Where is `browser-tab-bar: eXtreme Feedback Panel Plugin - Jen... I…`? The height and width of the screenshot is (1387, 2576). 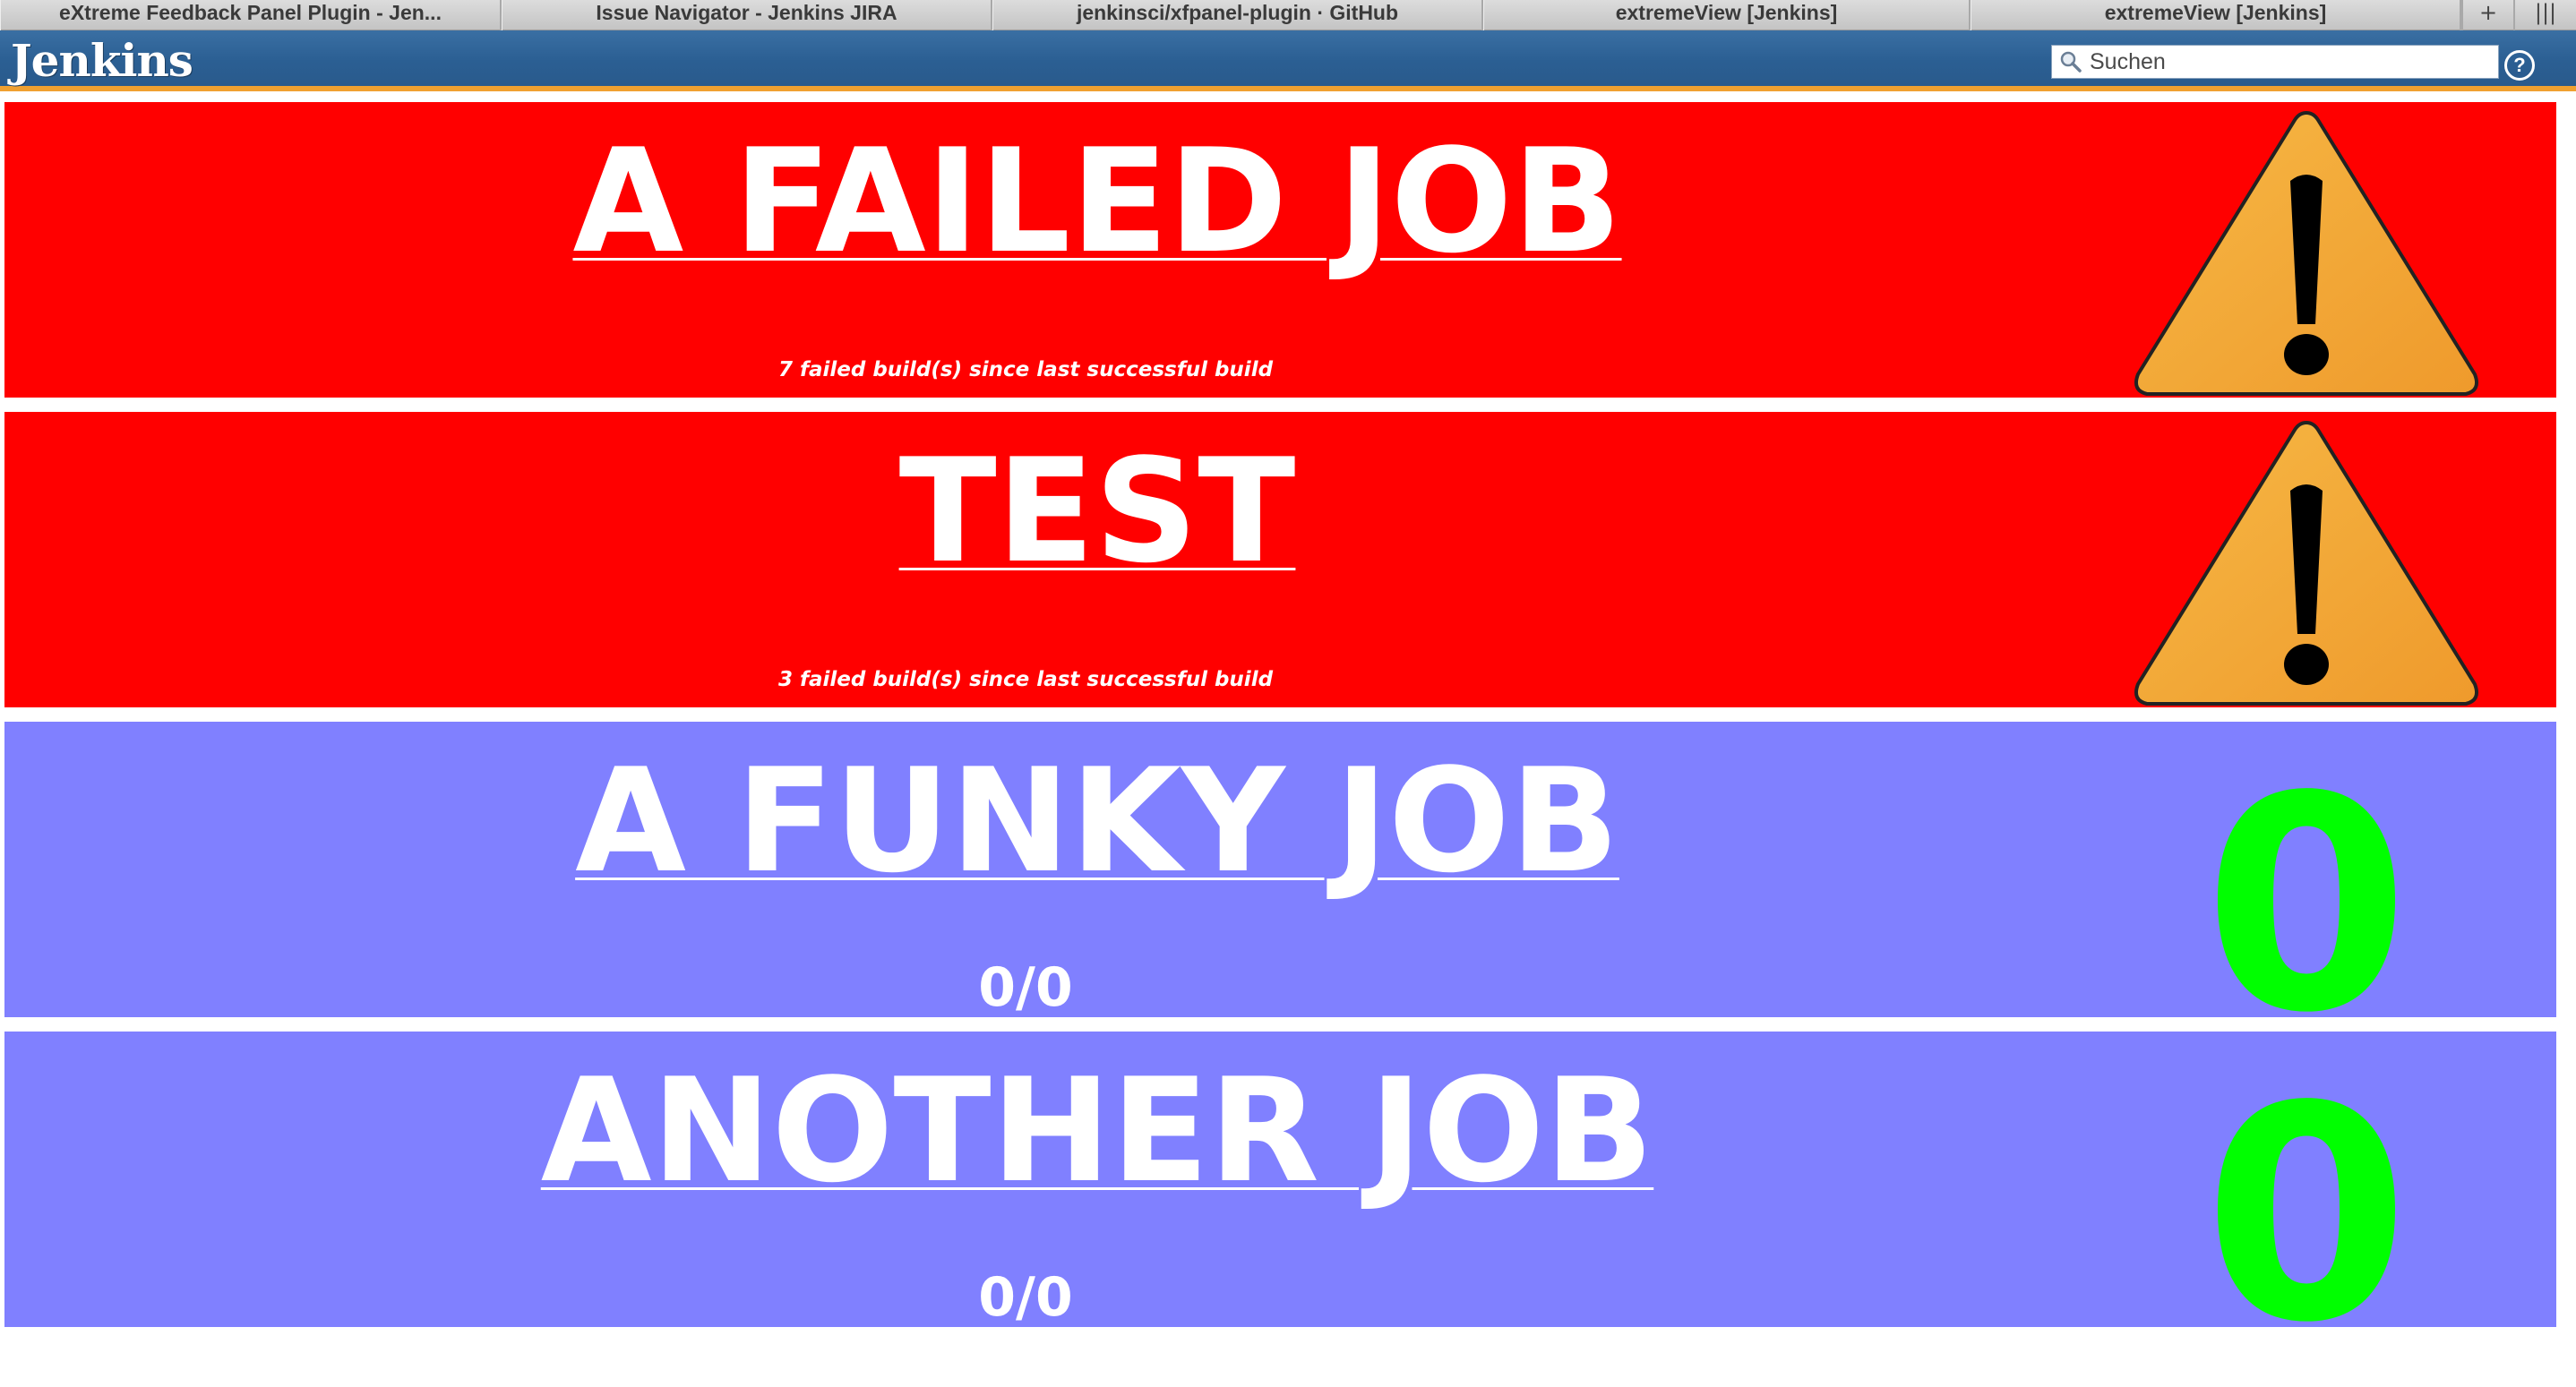 browser-tab-bar: eXtreme Feedback Panel Plugin - Jen... I… is located at coordinates (1288, 15).